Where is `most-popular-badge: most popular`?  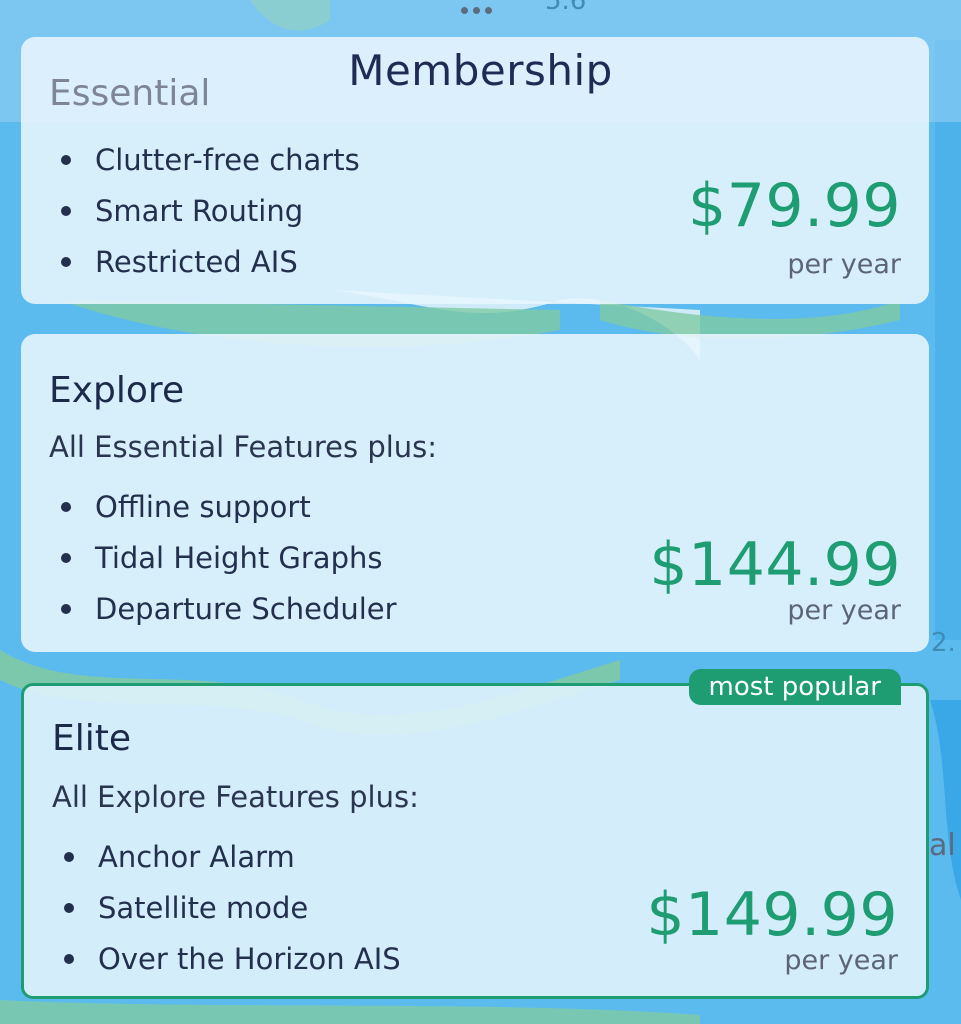
most-popular-badge: most popular is located at coordinates (794, 687).